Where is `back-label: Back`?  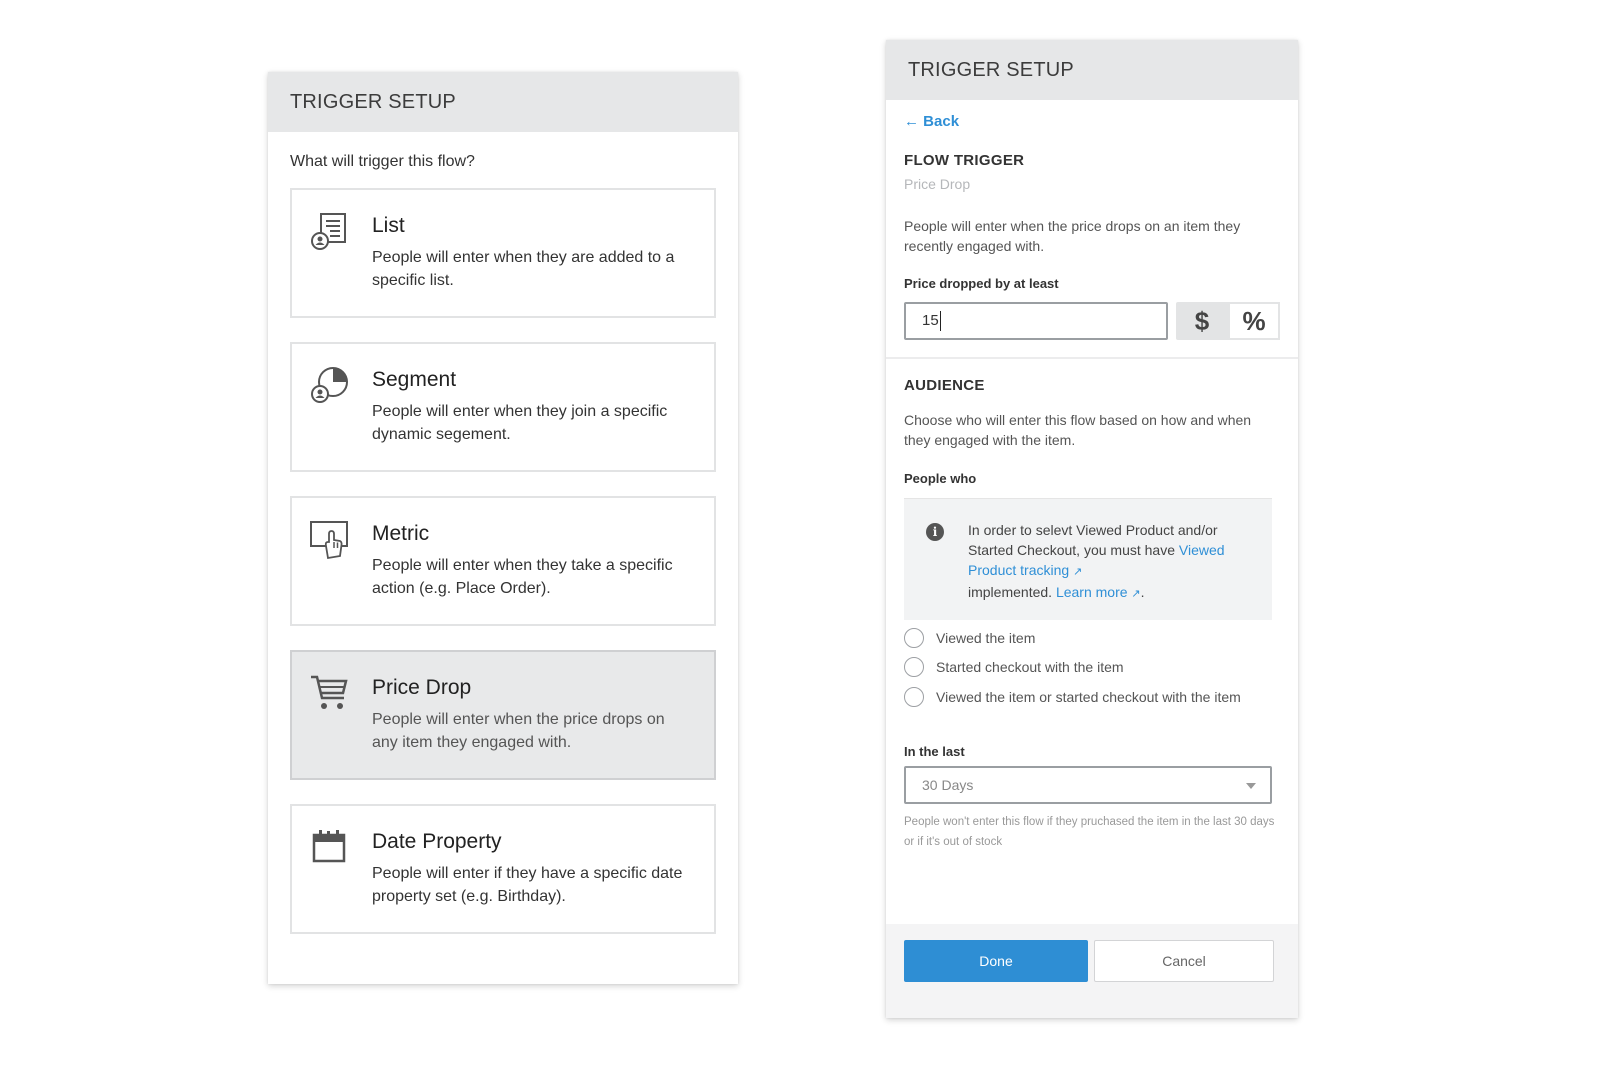 back-label: Back is located at coordinates (941, 121).